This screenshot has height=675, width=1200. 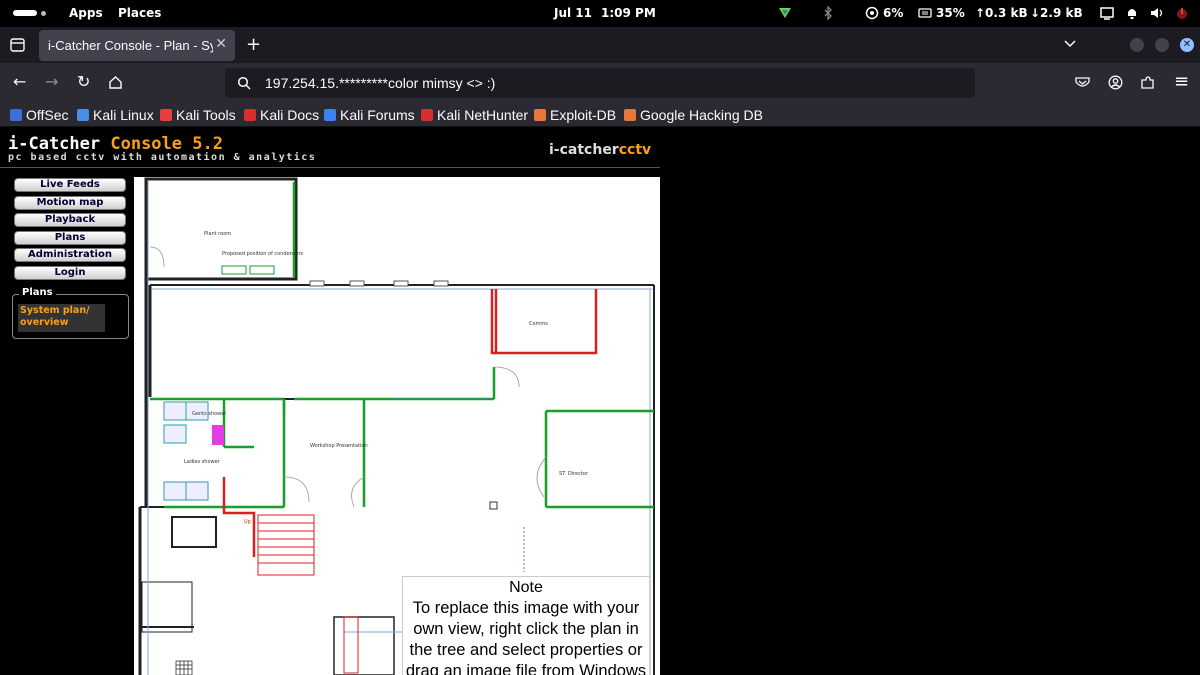 What do you see at coordinates (19, 81) in the screenshot?
I see `back-icon: ←` at bounding box center [19, 81].